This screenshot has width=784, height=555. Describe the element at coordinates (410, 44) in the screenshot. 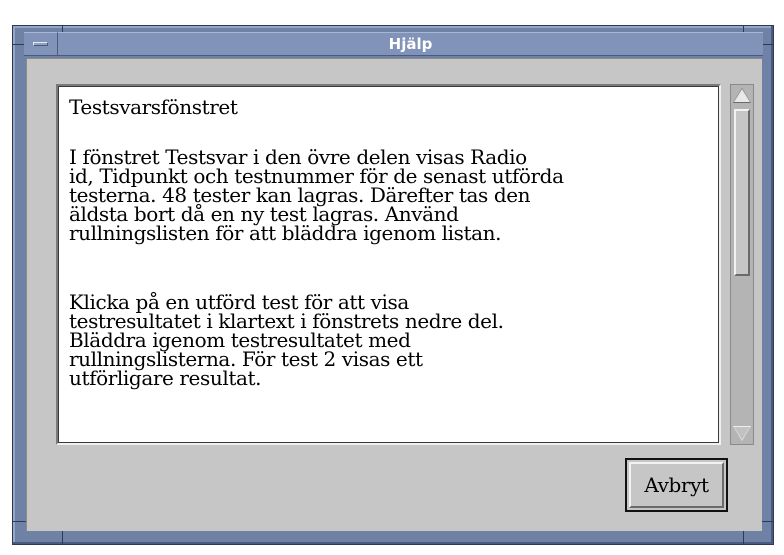

I see `window-title: Hjälp` at that location.